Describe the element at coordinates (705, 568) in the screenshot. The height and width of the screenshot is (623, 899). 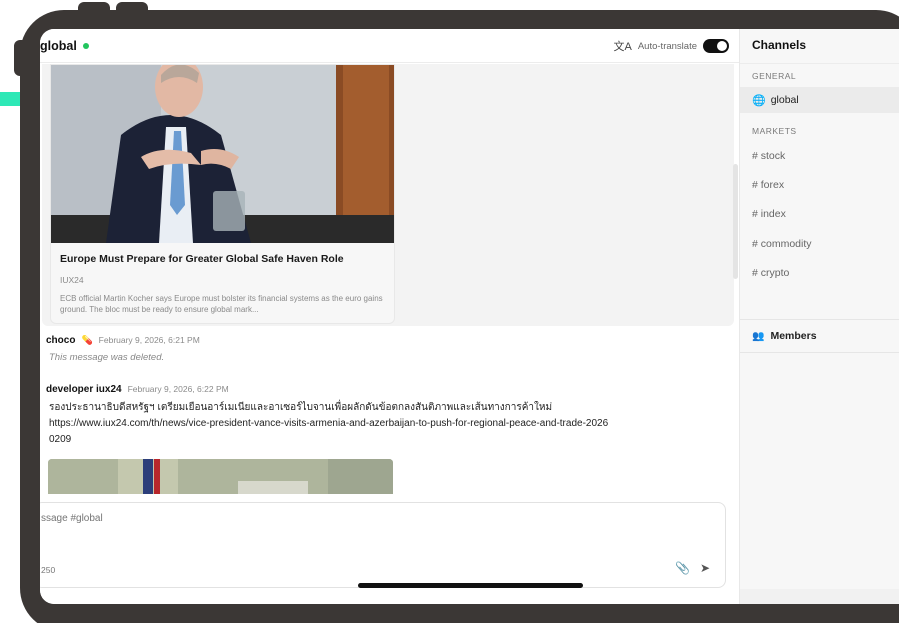
I see `send-icon: ➤` at that location.